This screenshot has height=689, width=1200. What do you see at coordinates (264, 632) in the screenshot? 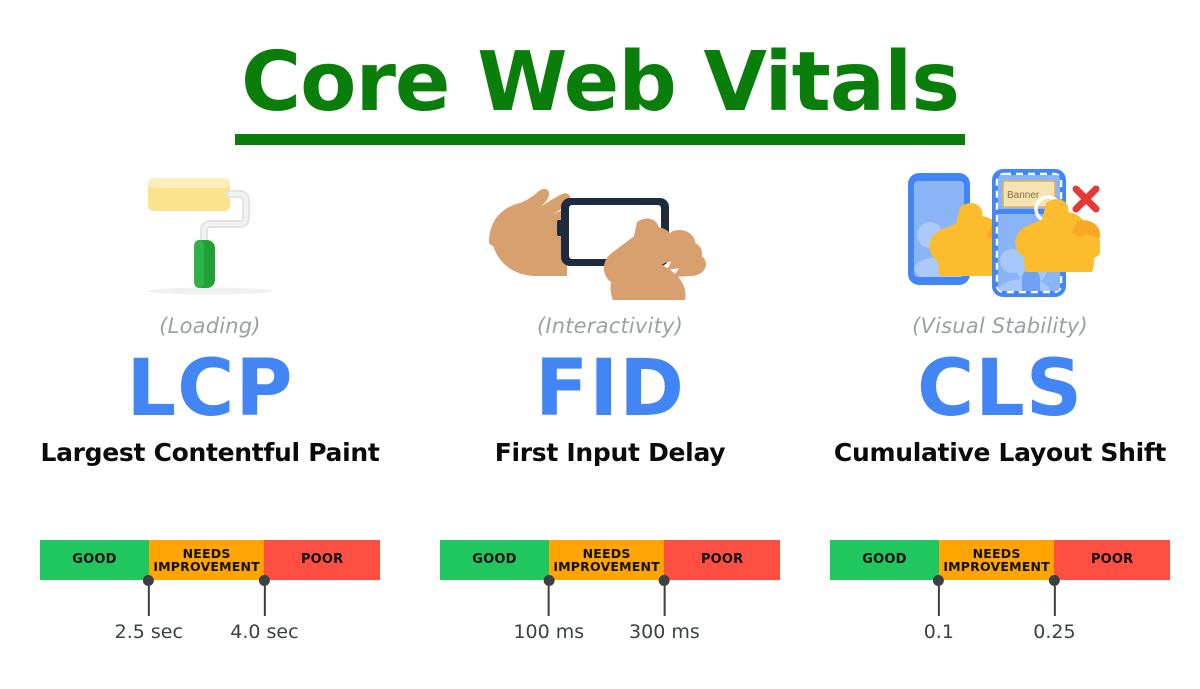
I see `lcp-threshold-2-label: 4.0 sec` at bounding box center [264, 632].